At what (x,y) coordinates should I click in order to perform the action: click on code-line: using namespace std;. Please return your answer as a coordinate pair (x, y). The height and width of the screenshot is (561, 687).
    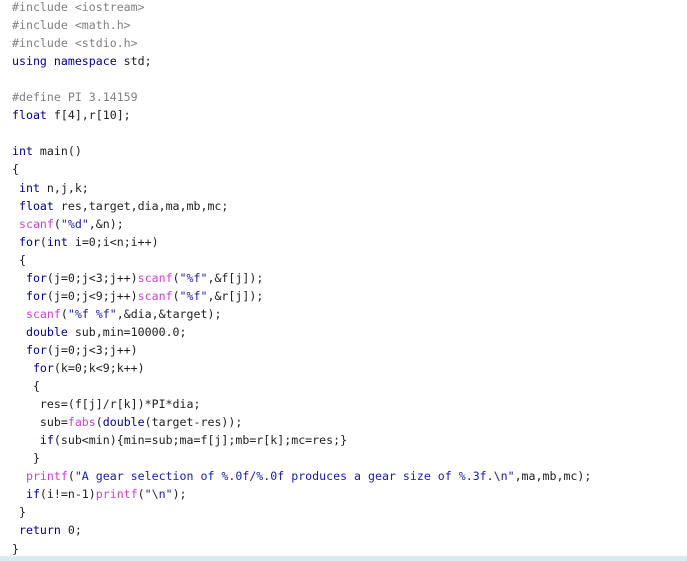
    Looking at the image, I should click on (82, 61).